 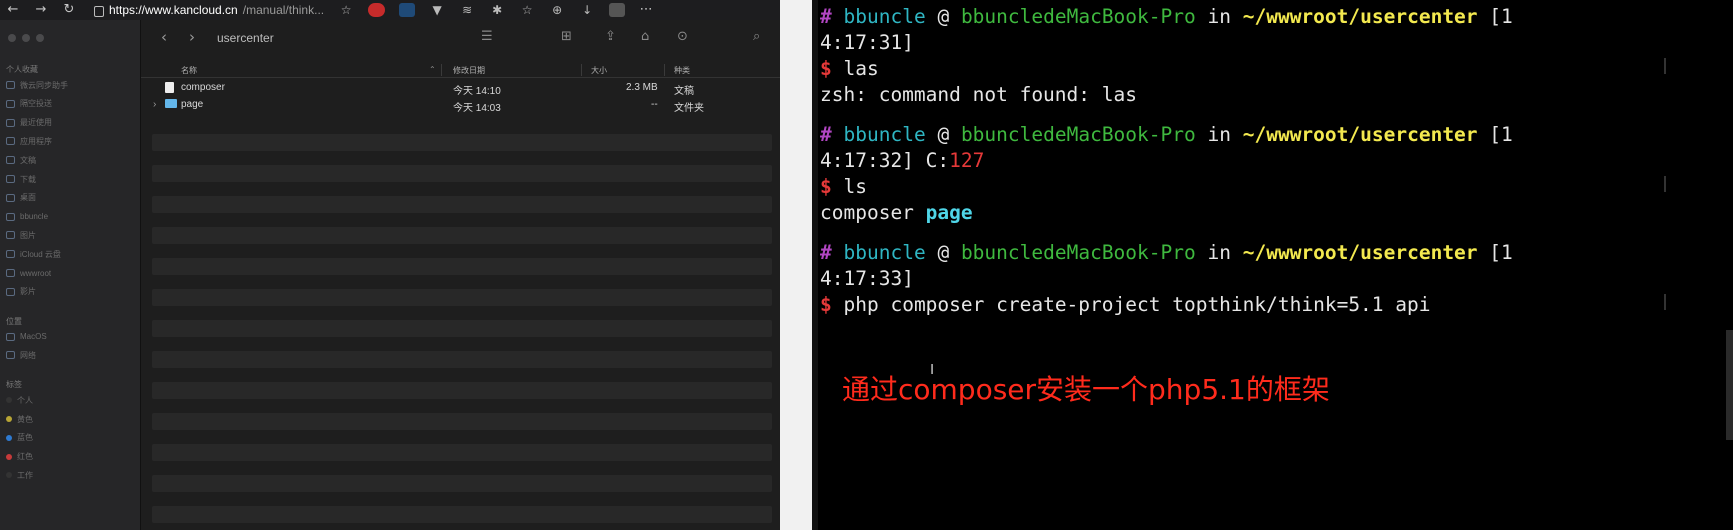 What do you see at coordinates (25, 419) in the screenshot?
I see `sidebar-item-label: 黄色` at bounding box center [25, 419].